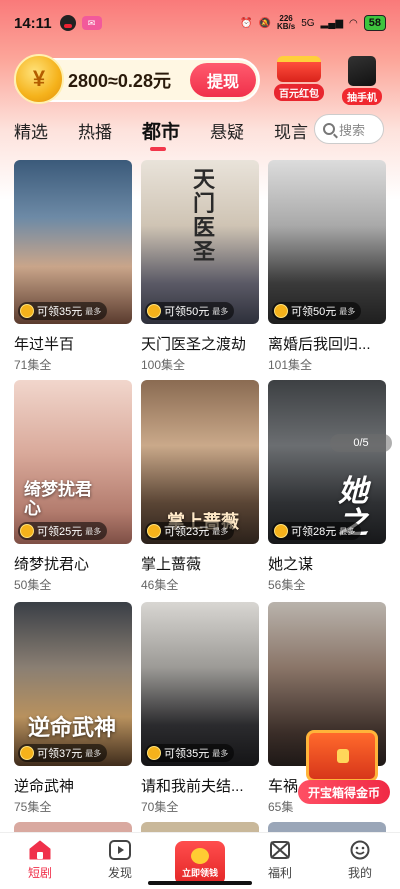 The height and width of the screenshot is (889, 400). Describe the element at coordinates (40, 850) in the screenshot. I see `home-icon` at that location.